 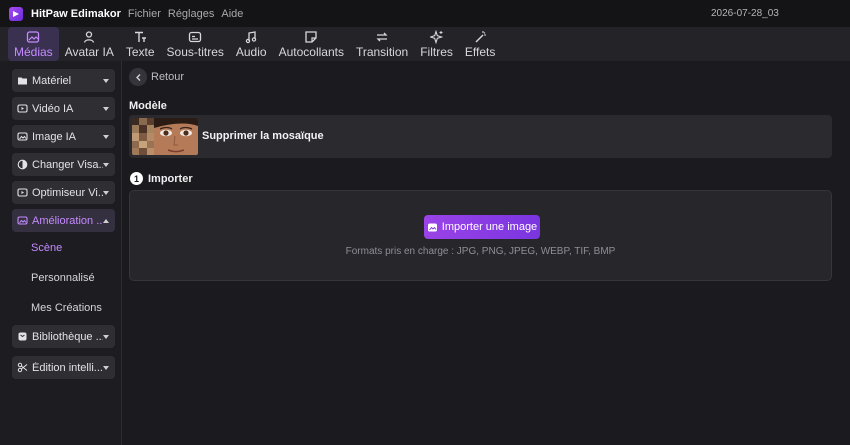 I want to click on sidebar-item-materiel: Matériel, so click(x=63, y=80).